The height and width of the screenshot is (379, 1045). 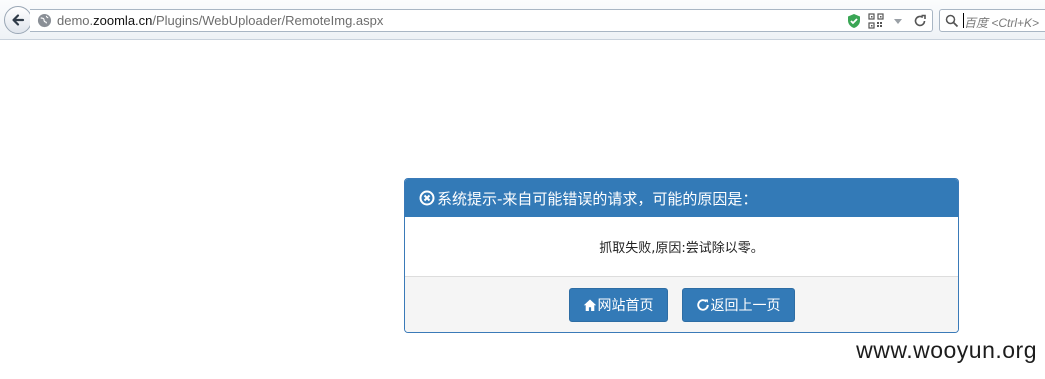 What do you see at coordinates (75, 20) in the screenshot?
I see `url-prefix: demo.` at bounding box center [75, 20].